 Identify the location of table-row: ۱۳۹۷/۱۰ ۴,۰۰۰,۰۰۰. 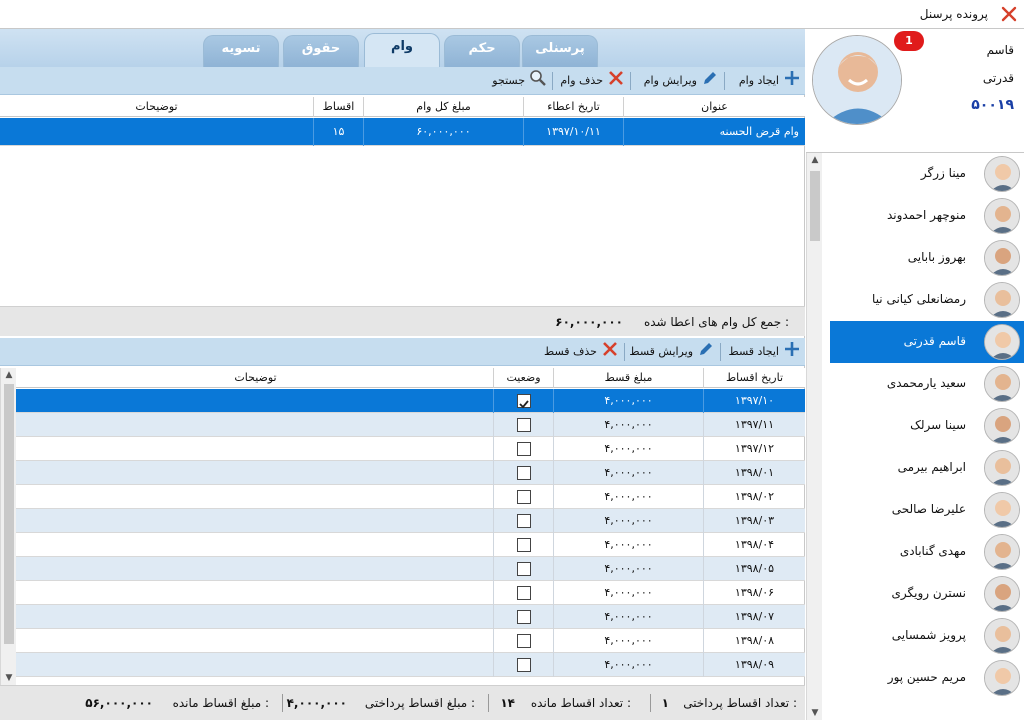
(402, 401).